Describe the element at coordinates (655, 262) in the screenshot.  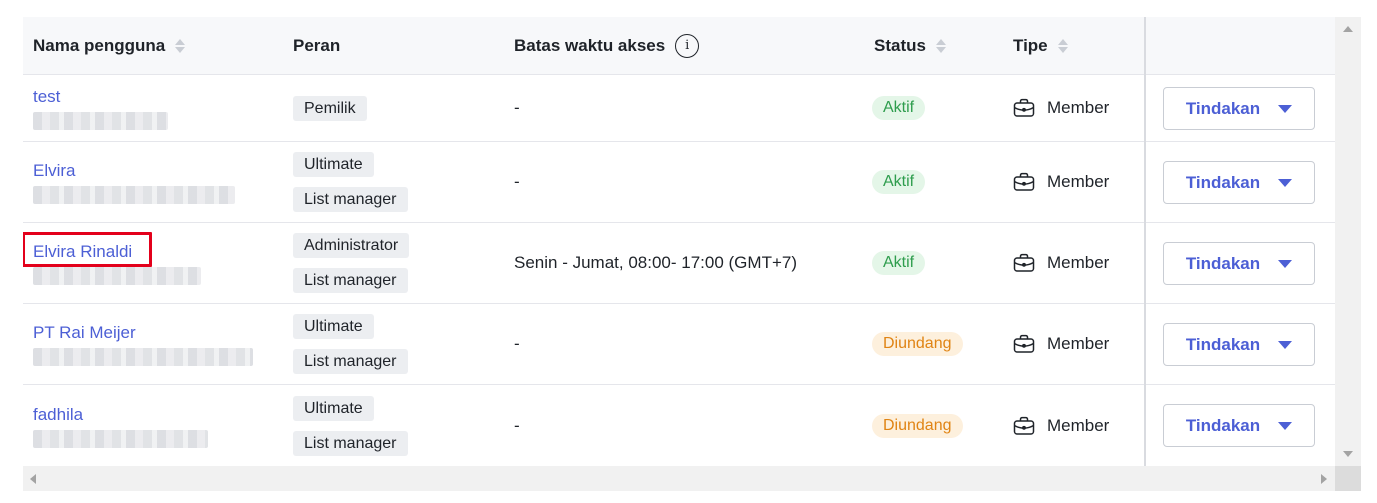
I see `access-limit-cell: Senin - Jumat, 08:00- 17:00 (GMT+7)` at that location.